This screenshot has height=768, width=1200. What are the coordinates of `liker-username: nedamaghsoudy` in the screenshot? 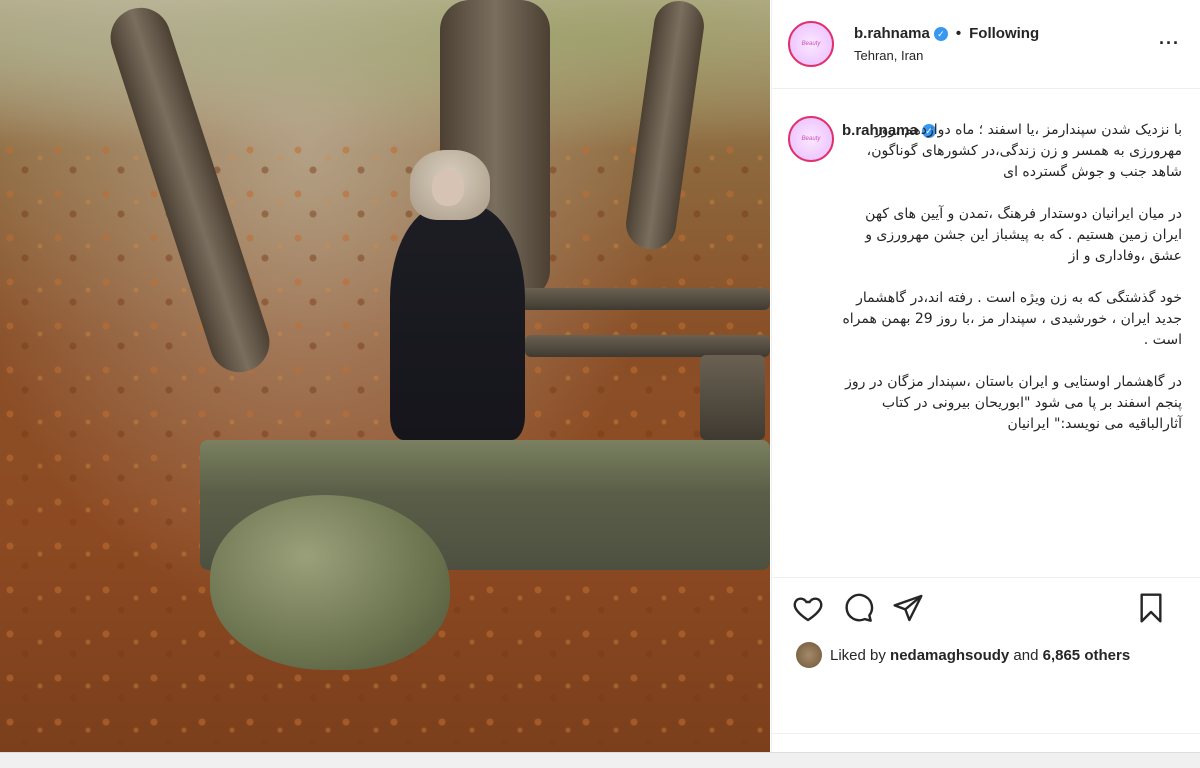 It's located at (949, 655).